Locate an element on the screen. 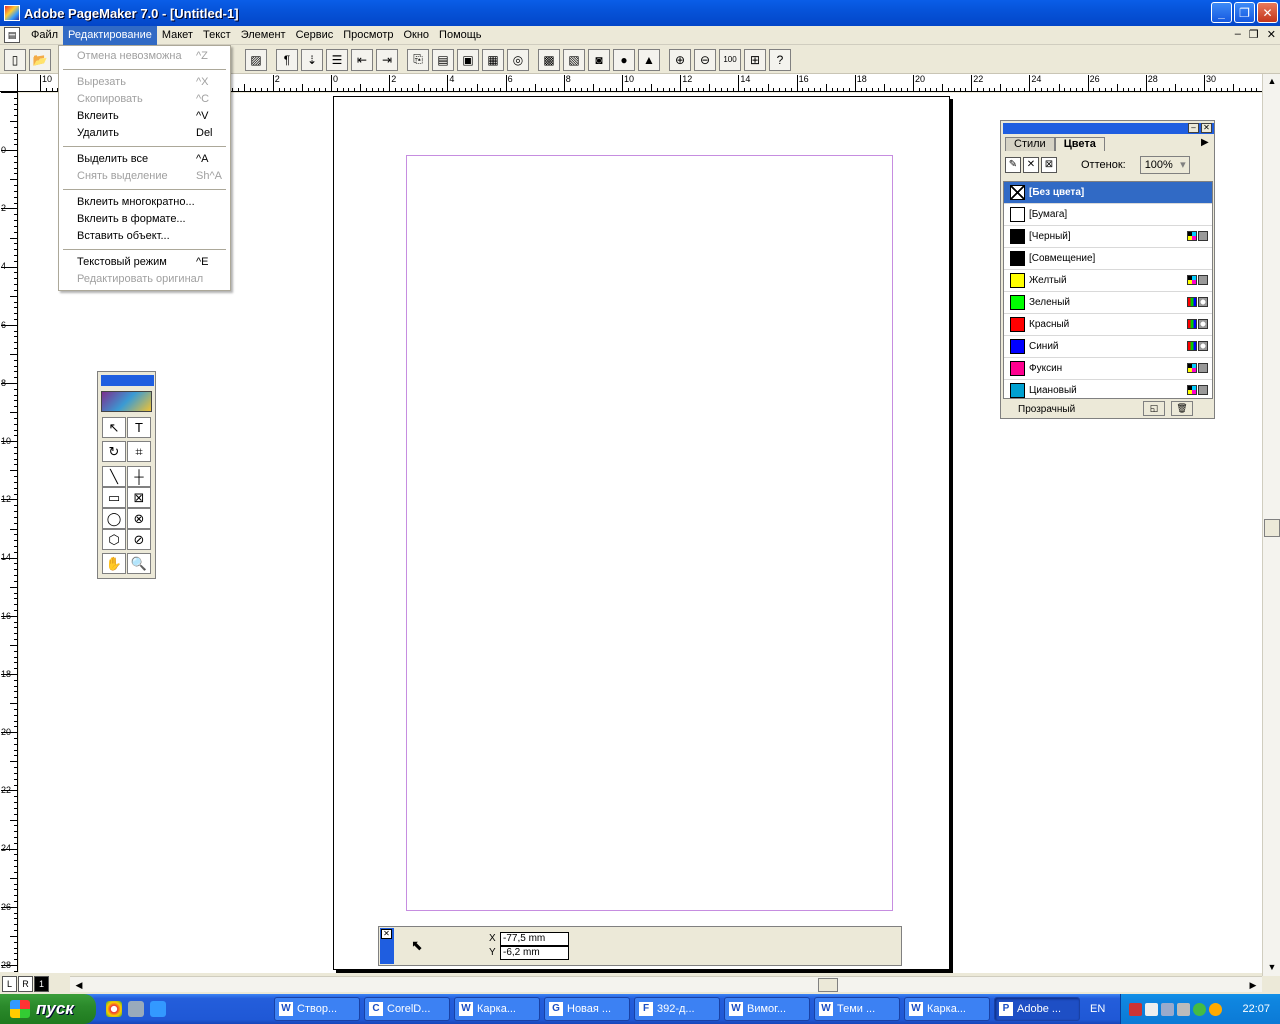 This screenshot has width=1280, height=1024. zoom-tool-icon: 🔍 is located at coordinates (139, 563).